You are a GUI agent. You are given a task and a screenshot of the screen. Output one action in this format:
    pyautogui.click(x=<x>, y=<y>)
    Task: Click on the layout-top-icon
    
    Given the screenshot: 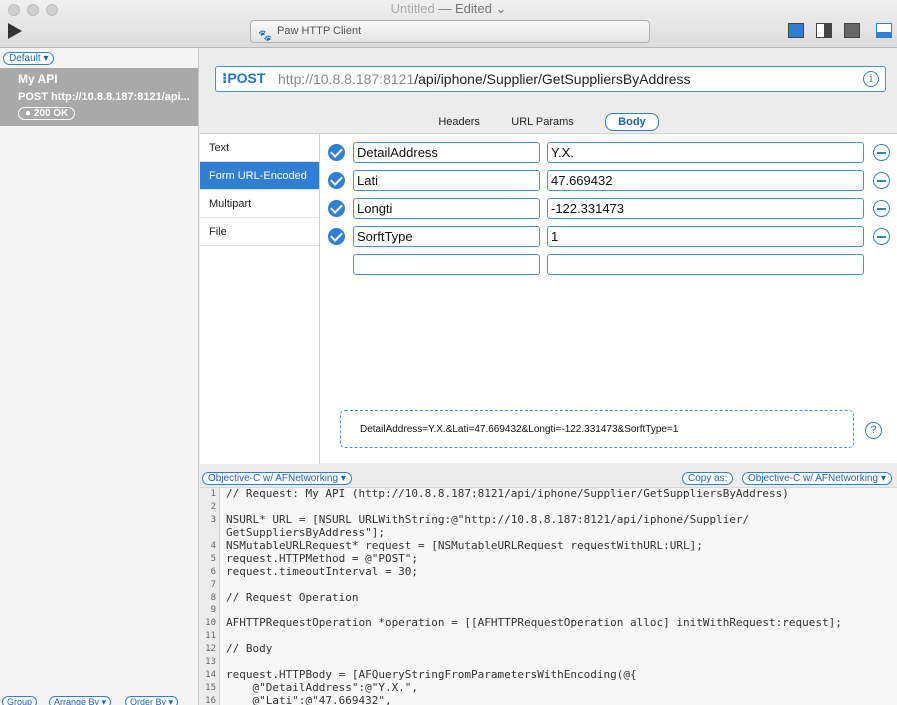 What is the action you would take?
    pyautogui.click(x=796, y=30)
    